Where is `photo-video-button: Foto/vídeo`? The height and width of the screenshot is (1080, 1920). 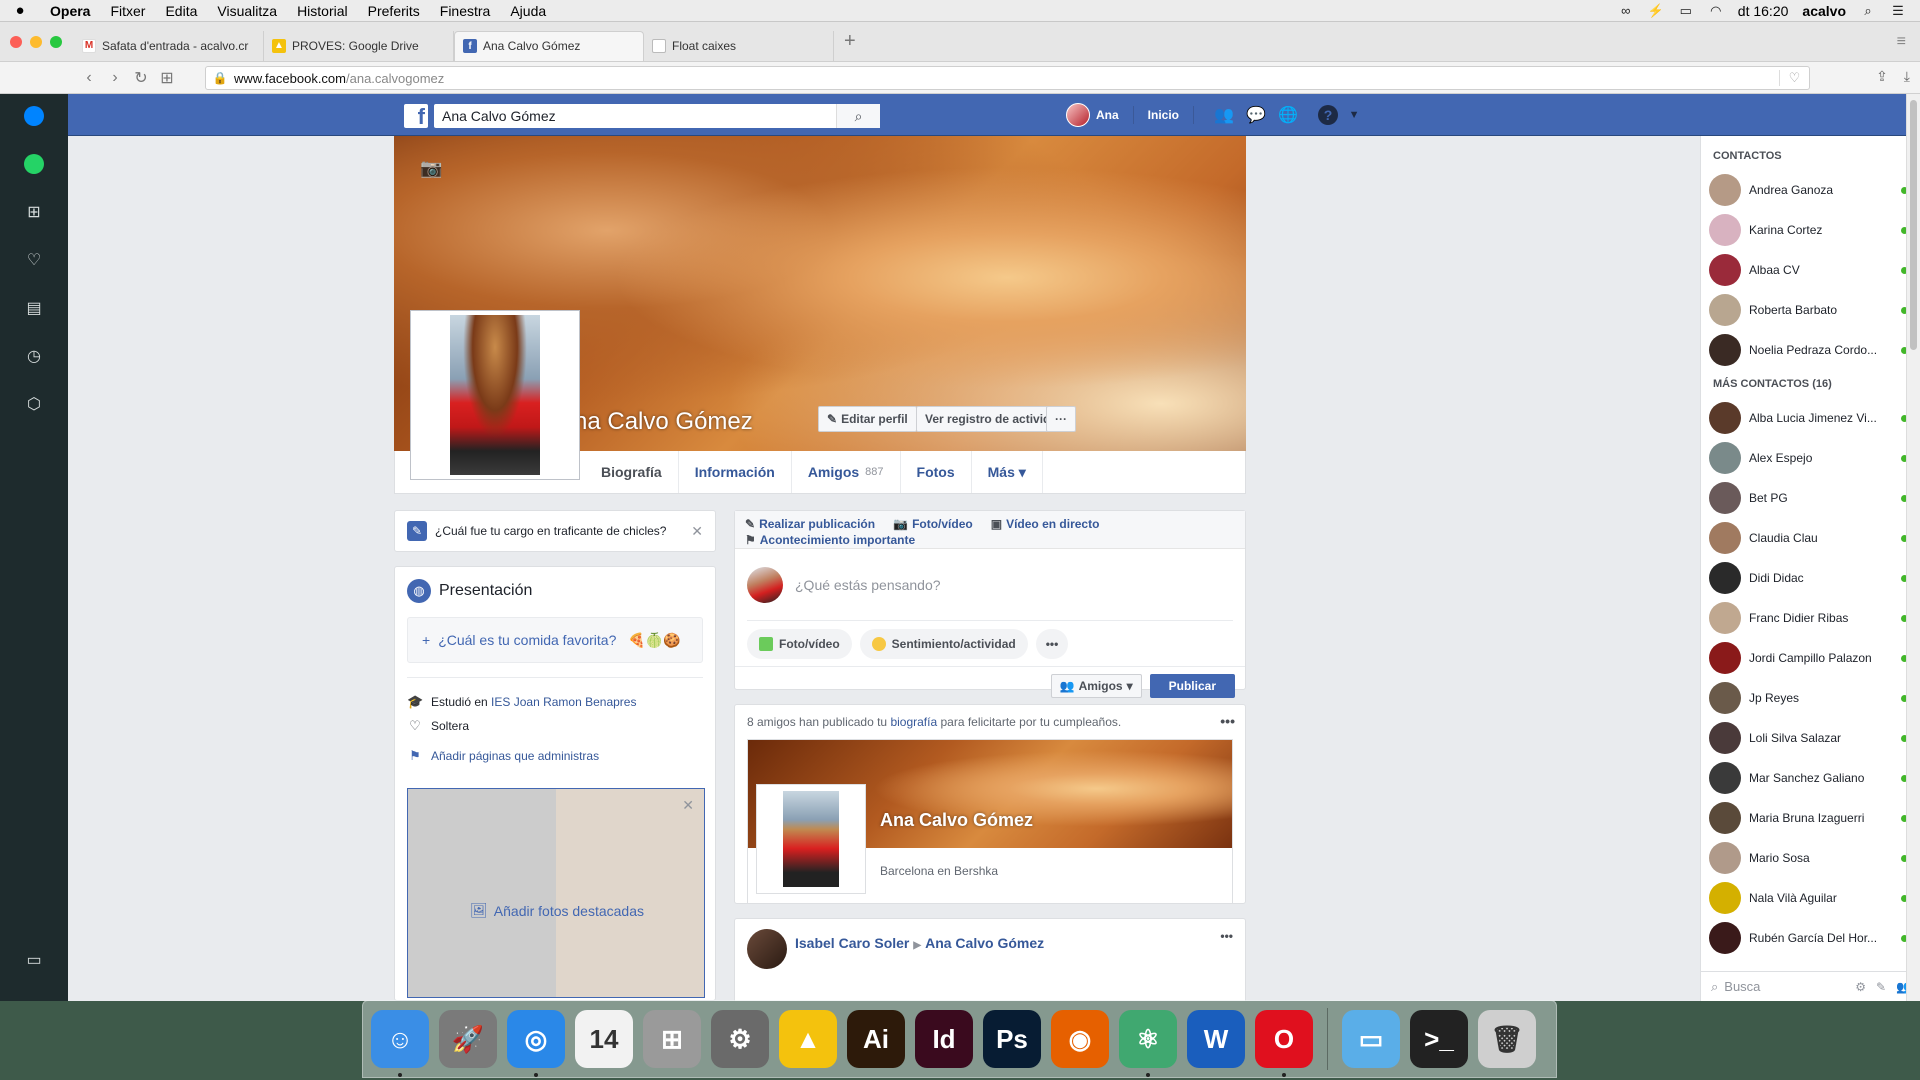
photo-video-button: Foto/vídeo is located at coordinates (799, 643).